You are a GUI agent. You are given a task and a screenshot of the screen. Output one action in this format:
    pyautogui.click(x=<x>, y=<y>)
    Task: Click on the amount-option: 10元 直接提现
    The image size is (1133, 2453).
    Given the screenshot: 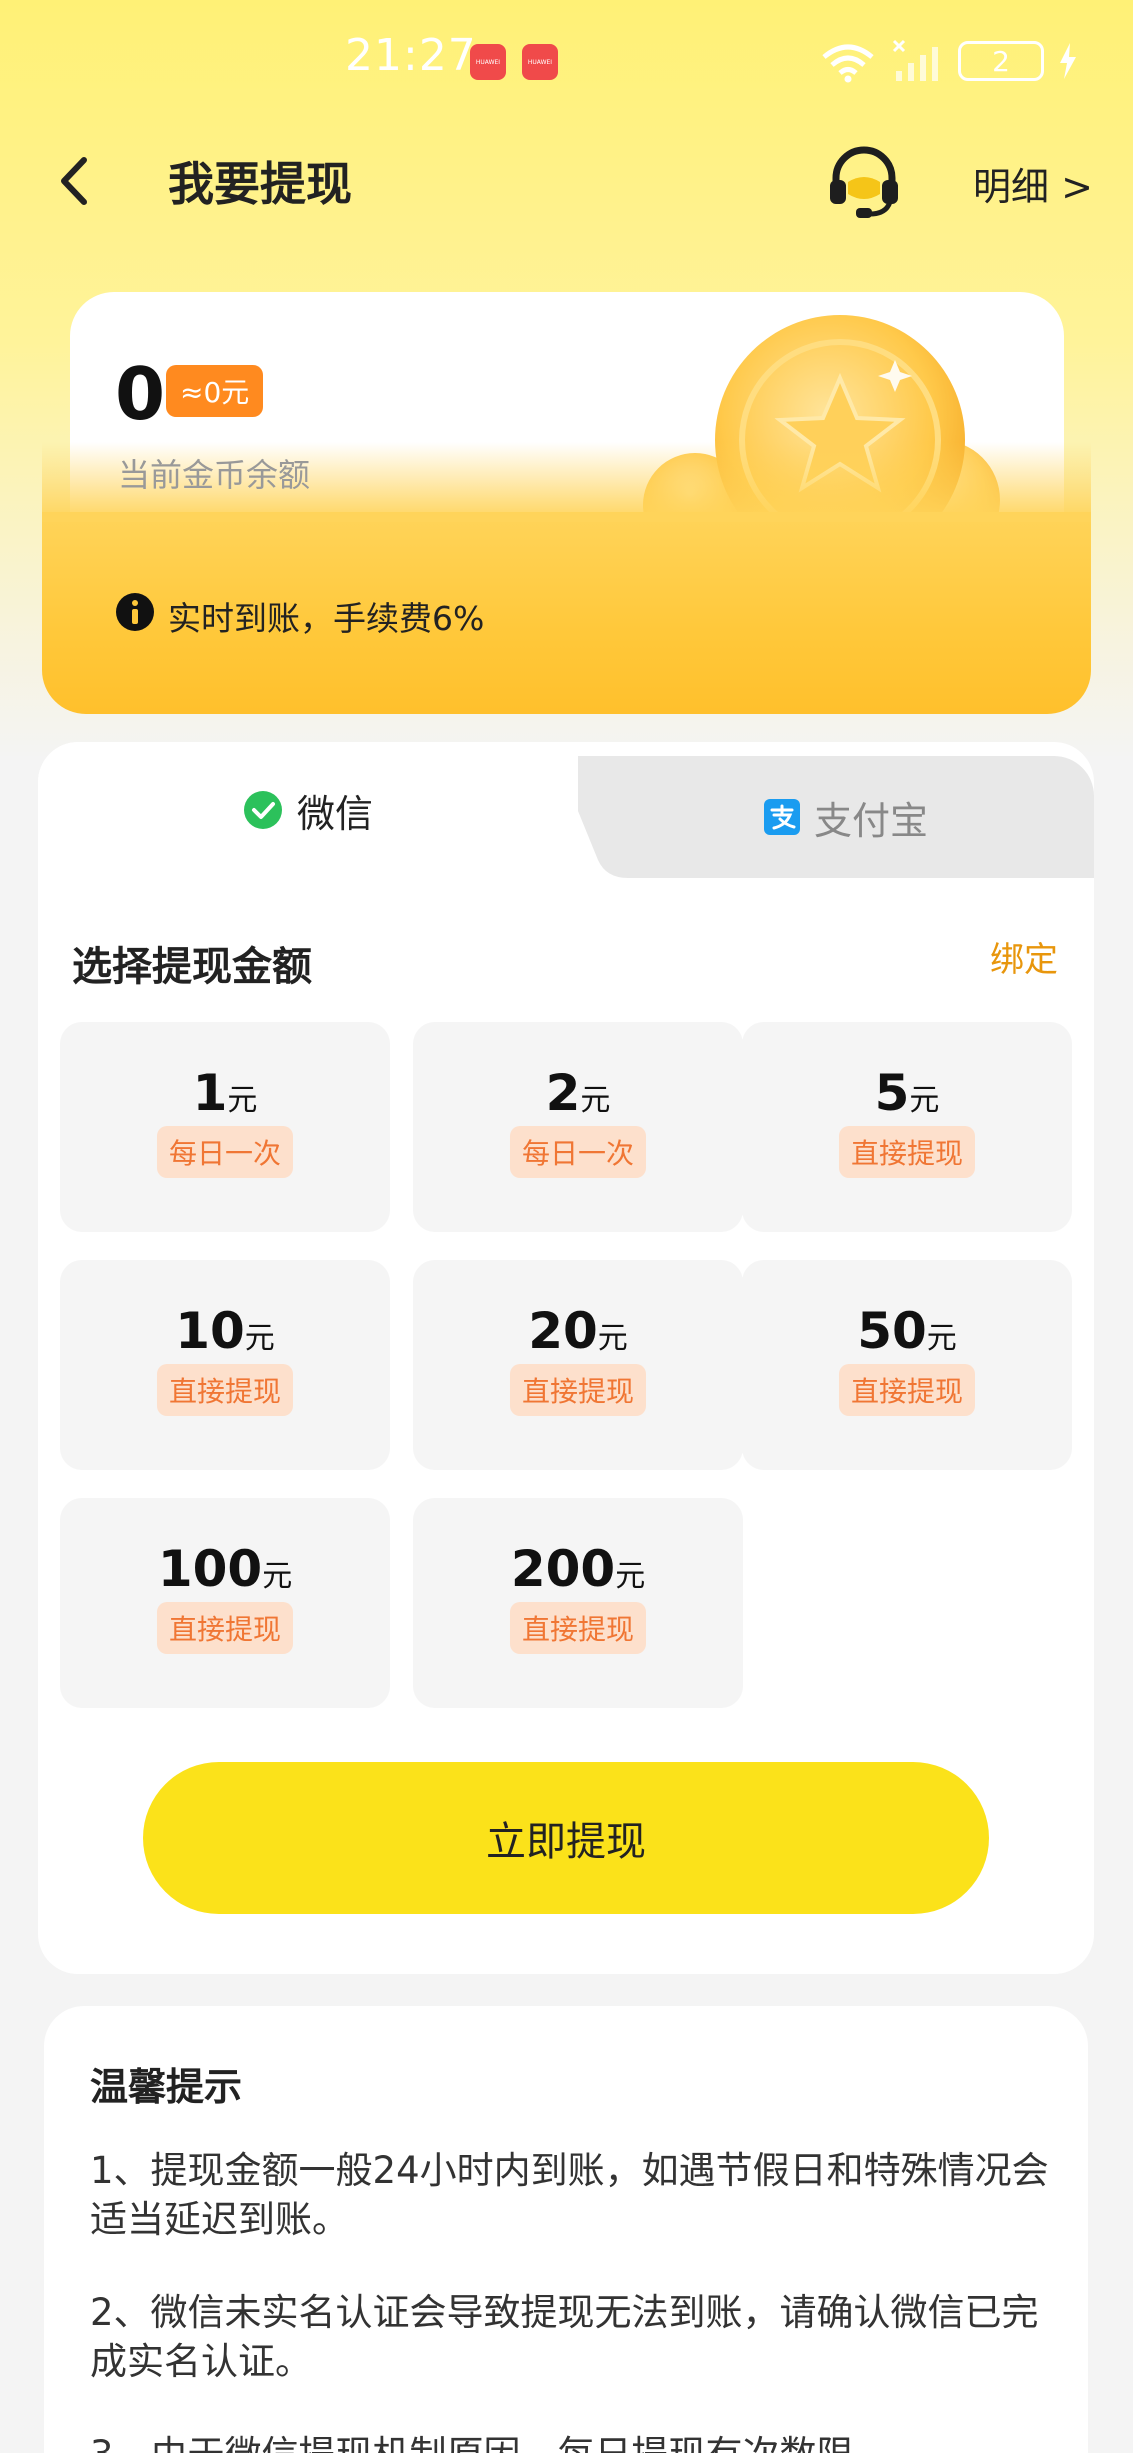 What is the action you would take?
    pyautogui.click(x=225, y=1365)
    